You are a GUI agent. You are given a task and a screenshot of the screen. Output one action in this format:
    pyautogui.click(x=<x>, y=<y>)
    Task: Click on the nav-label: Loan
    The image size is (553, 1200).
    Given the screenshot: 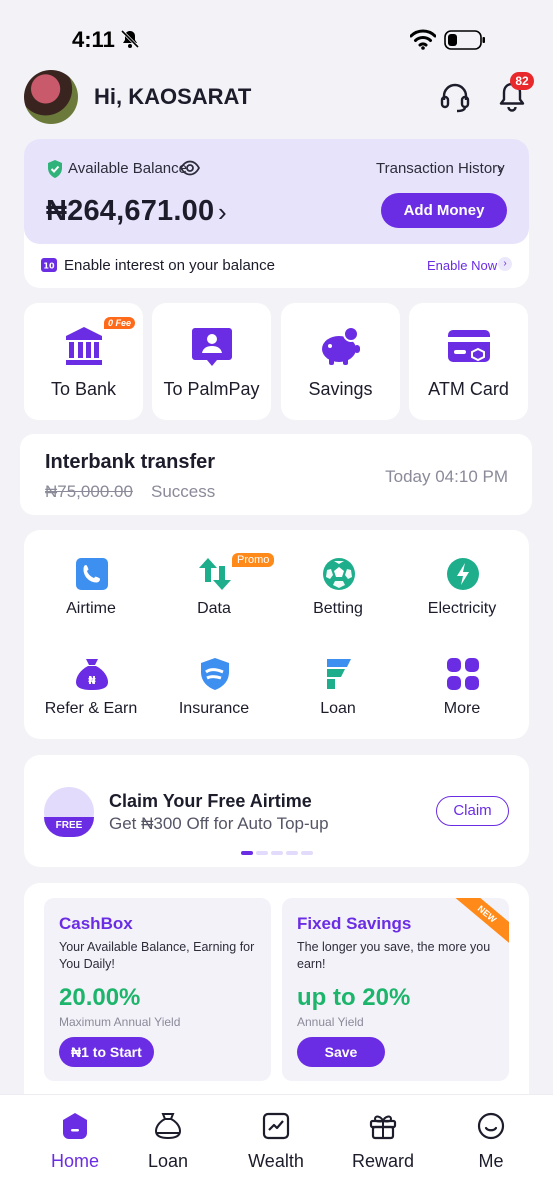 What is the action you would take?
    pyautogui.click(x=168, y=1161)
    